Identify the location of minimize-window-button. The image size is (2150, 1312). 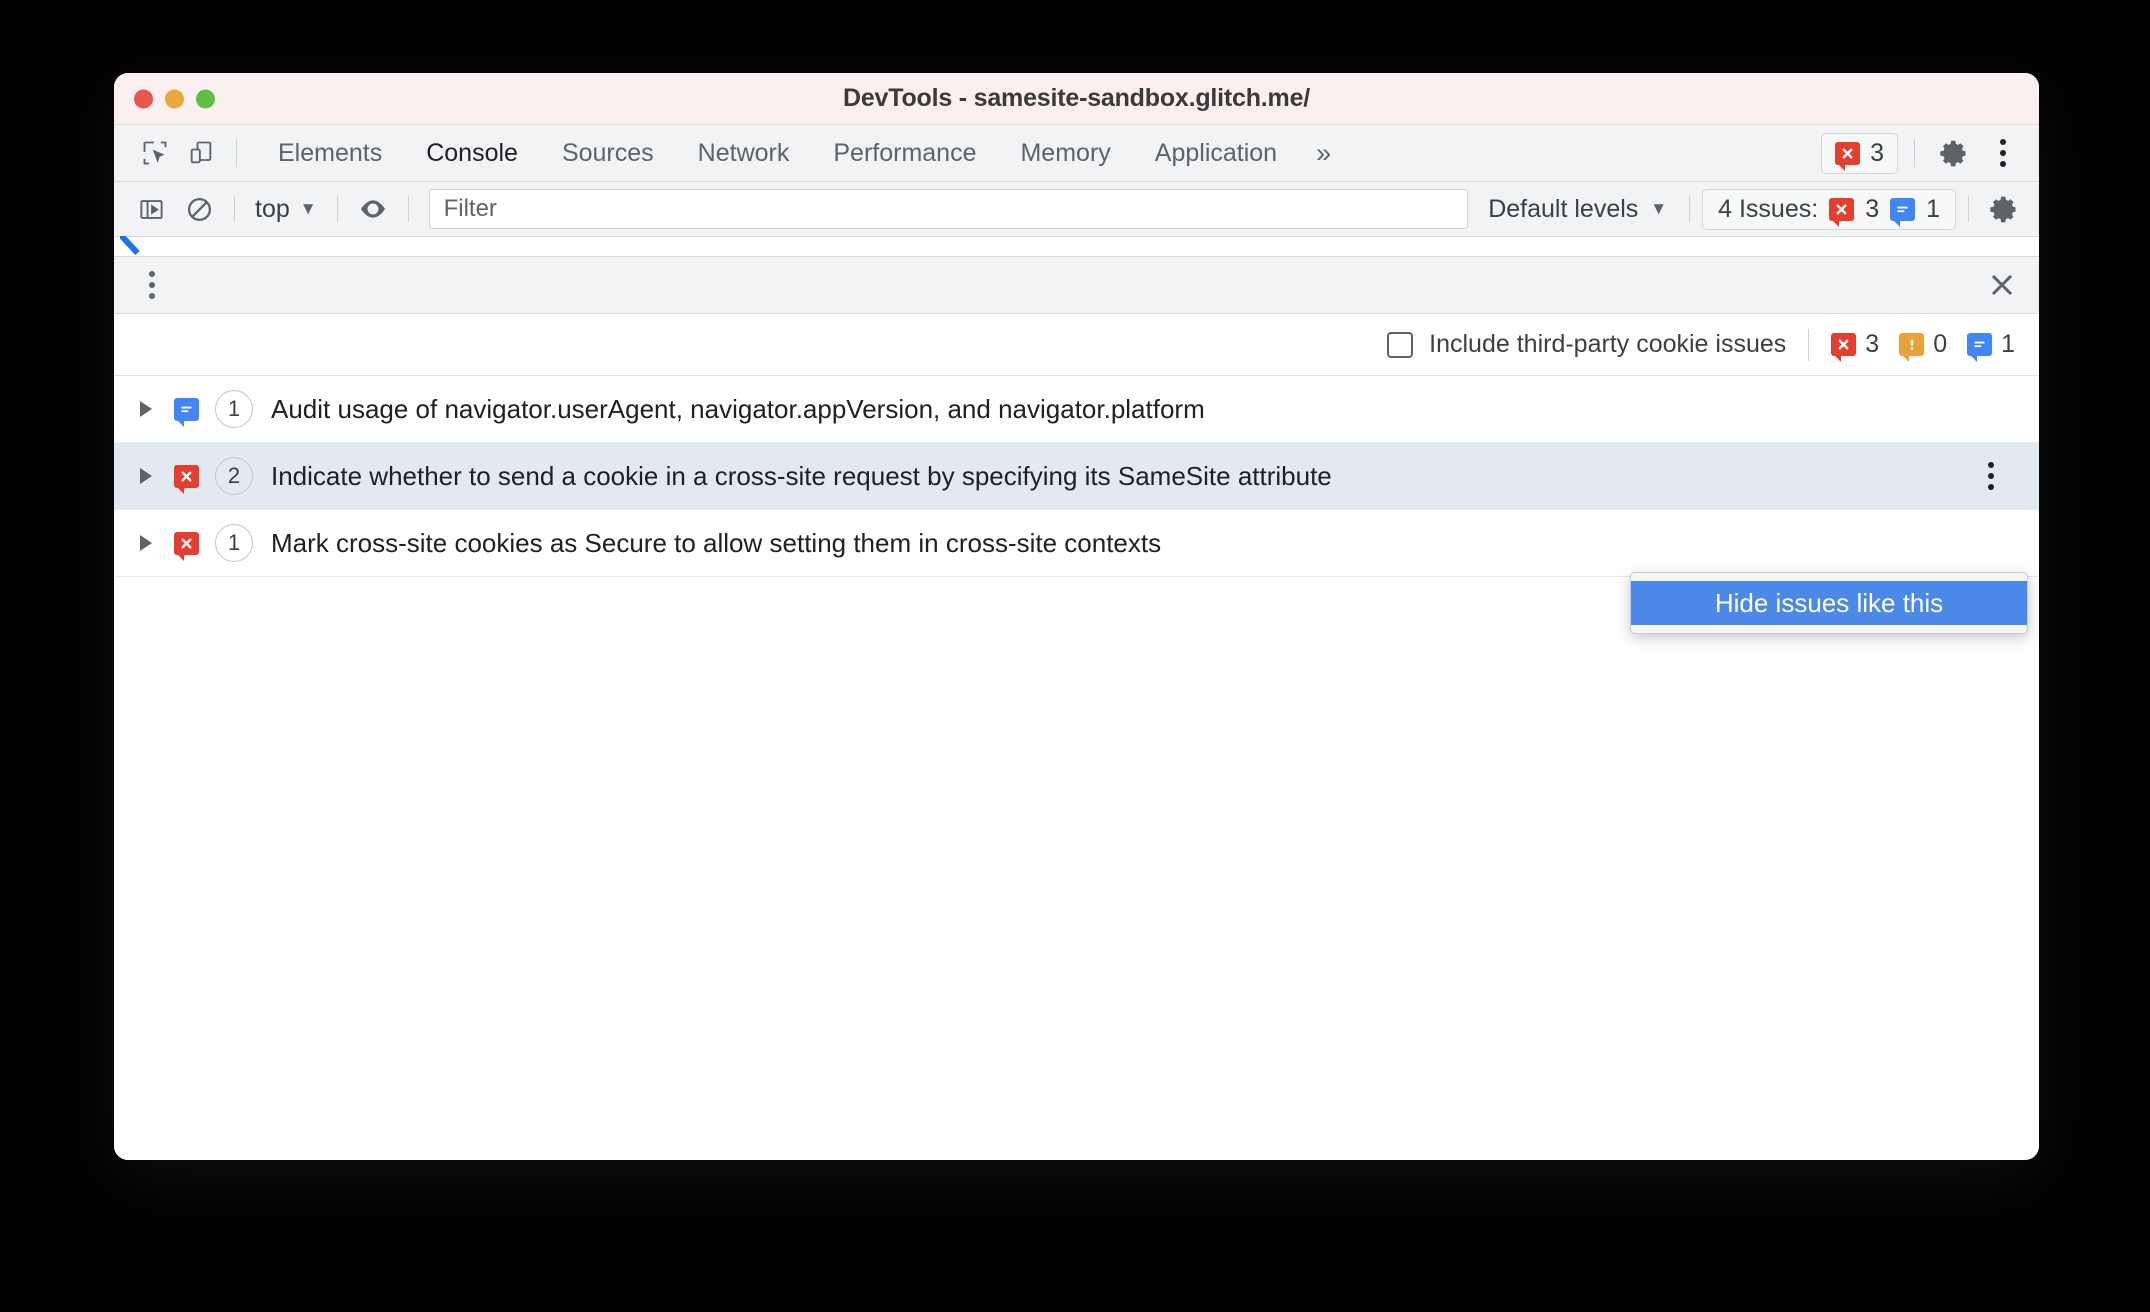
(174, 98).